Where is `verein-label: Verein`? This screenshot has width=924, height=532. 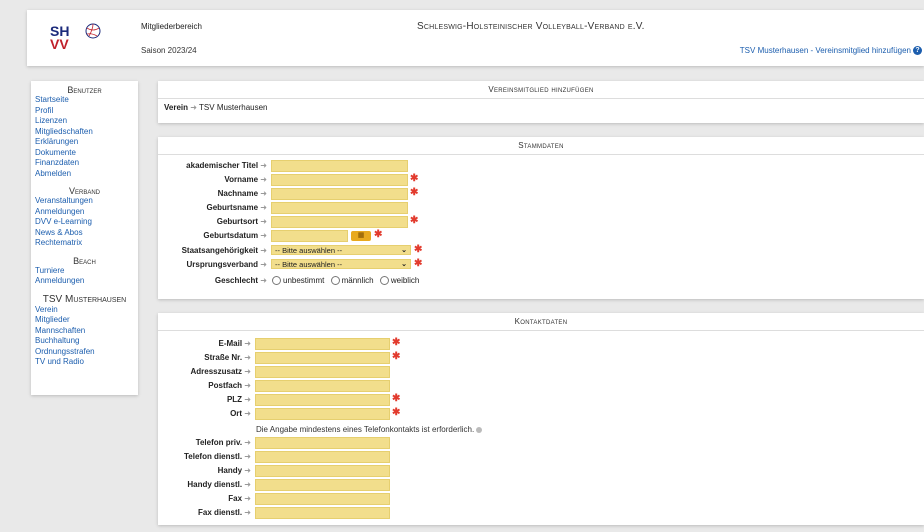
verein-label: Verein is located at coordinates (176, 107).